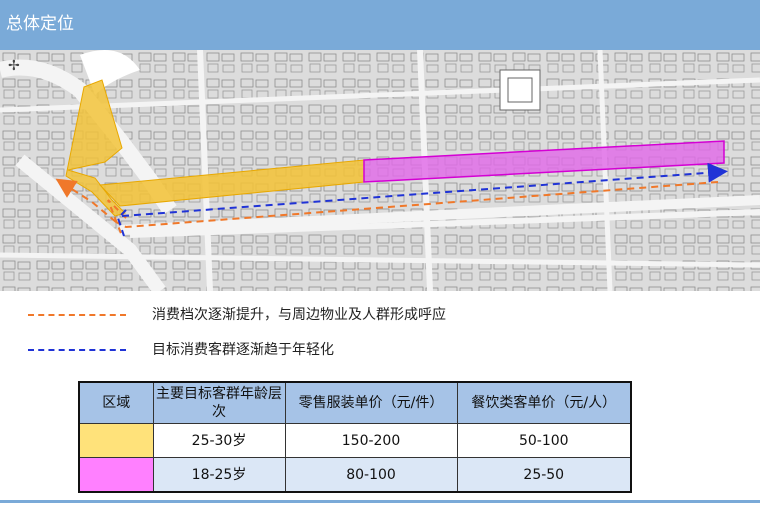  I want to click on col-header-zone: 区域, so click(116, 402).